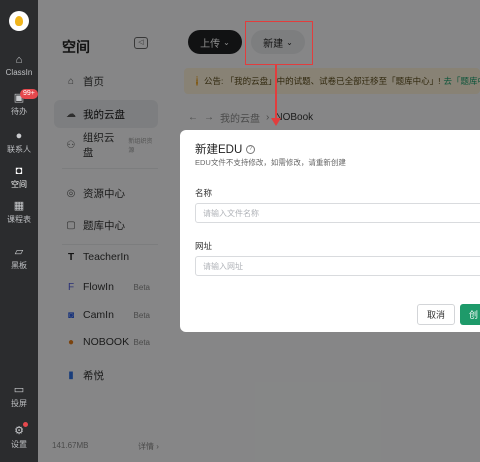  I want to click on name-input, so click(337, 213).